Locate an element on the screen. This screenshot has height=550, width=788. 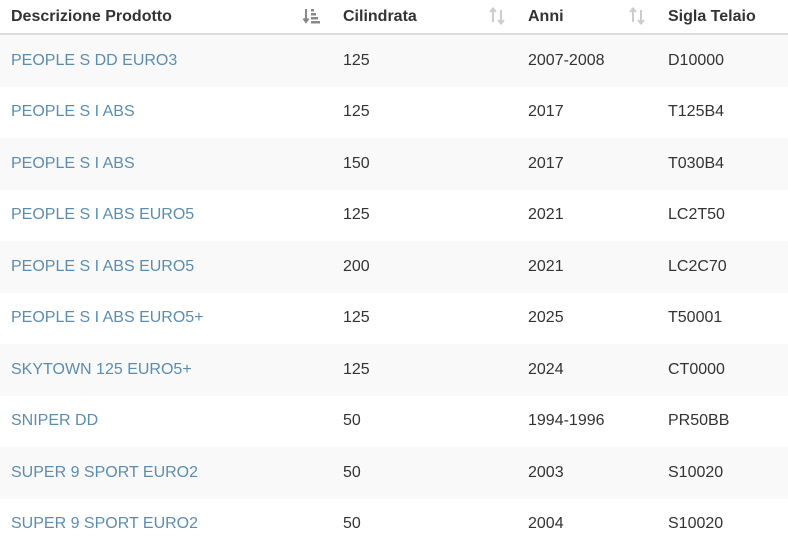
table-row: PEOPLE S I ABS 125 2017 T125B4 is located at coordinates (394, 113).